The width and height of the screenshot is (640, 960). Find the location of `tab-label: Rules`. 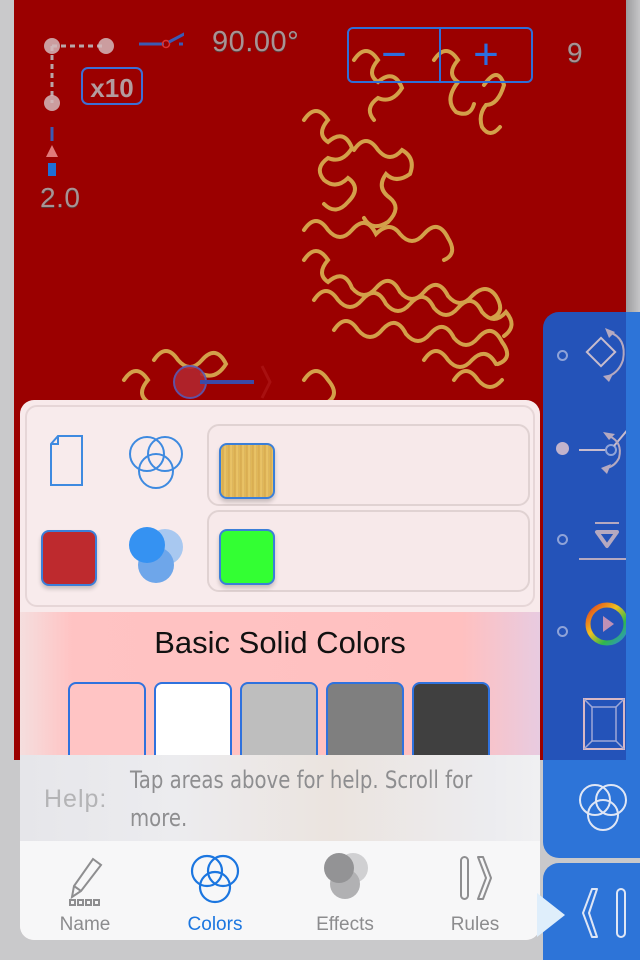

tab-label: Rules is located at coordinates (475, 924).